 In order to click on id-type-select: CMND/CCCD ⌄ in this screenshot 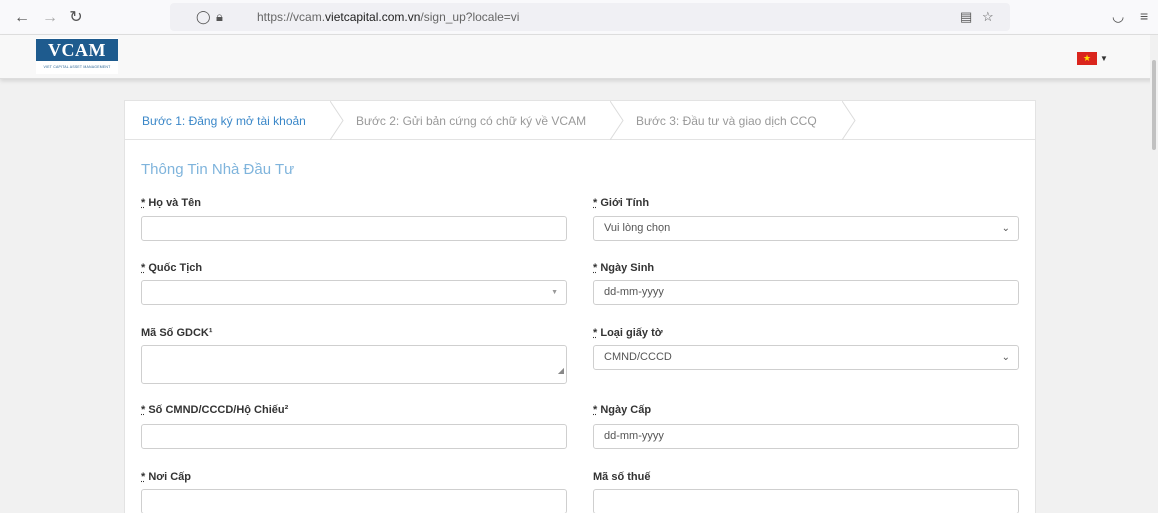, I will do `click(806, 357)`.